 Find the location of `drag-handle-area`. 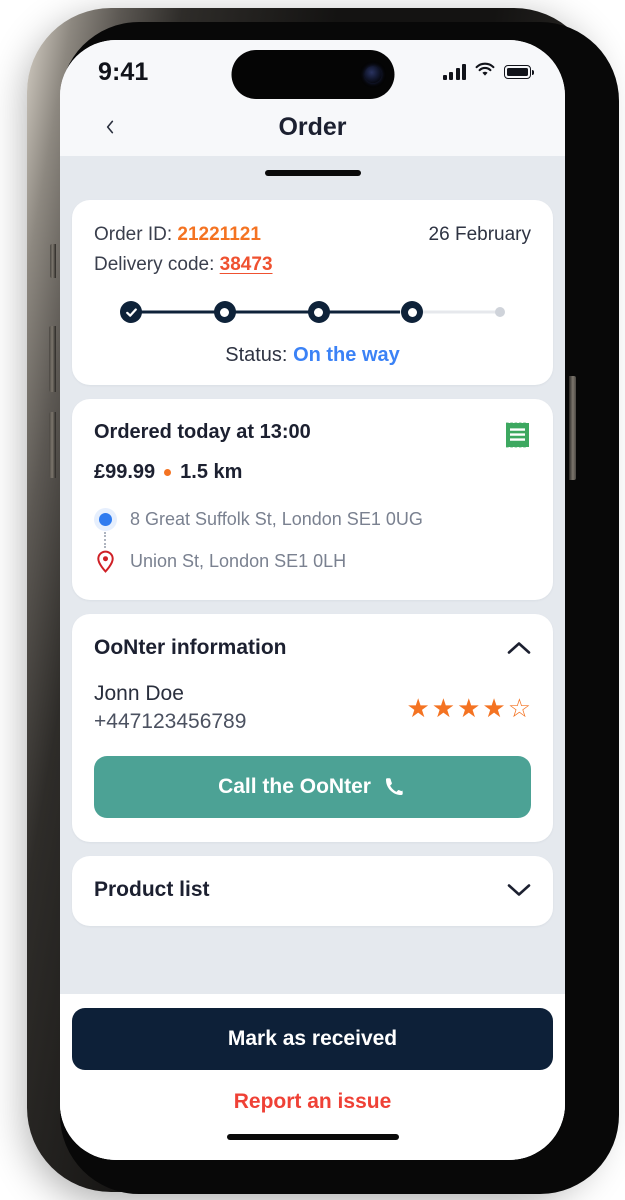

drag-handle-area is located at coordinates (312, 173).